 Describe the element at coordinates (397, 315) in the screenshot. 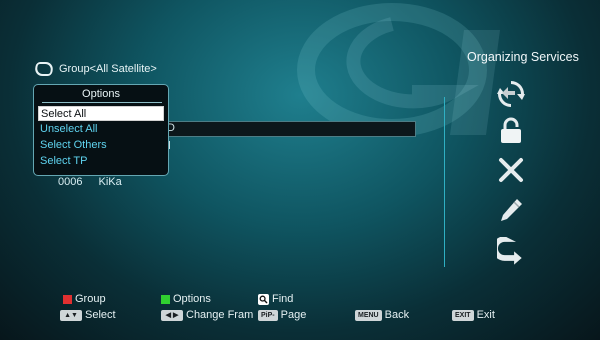

I see `legend-back-label: Back` at that location.